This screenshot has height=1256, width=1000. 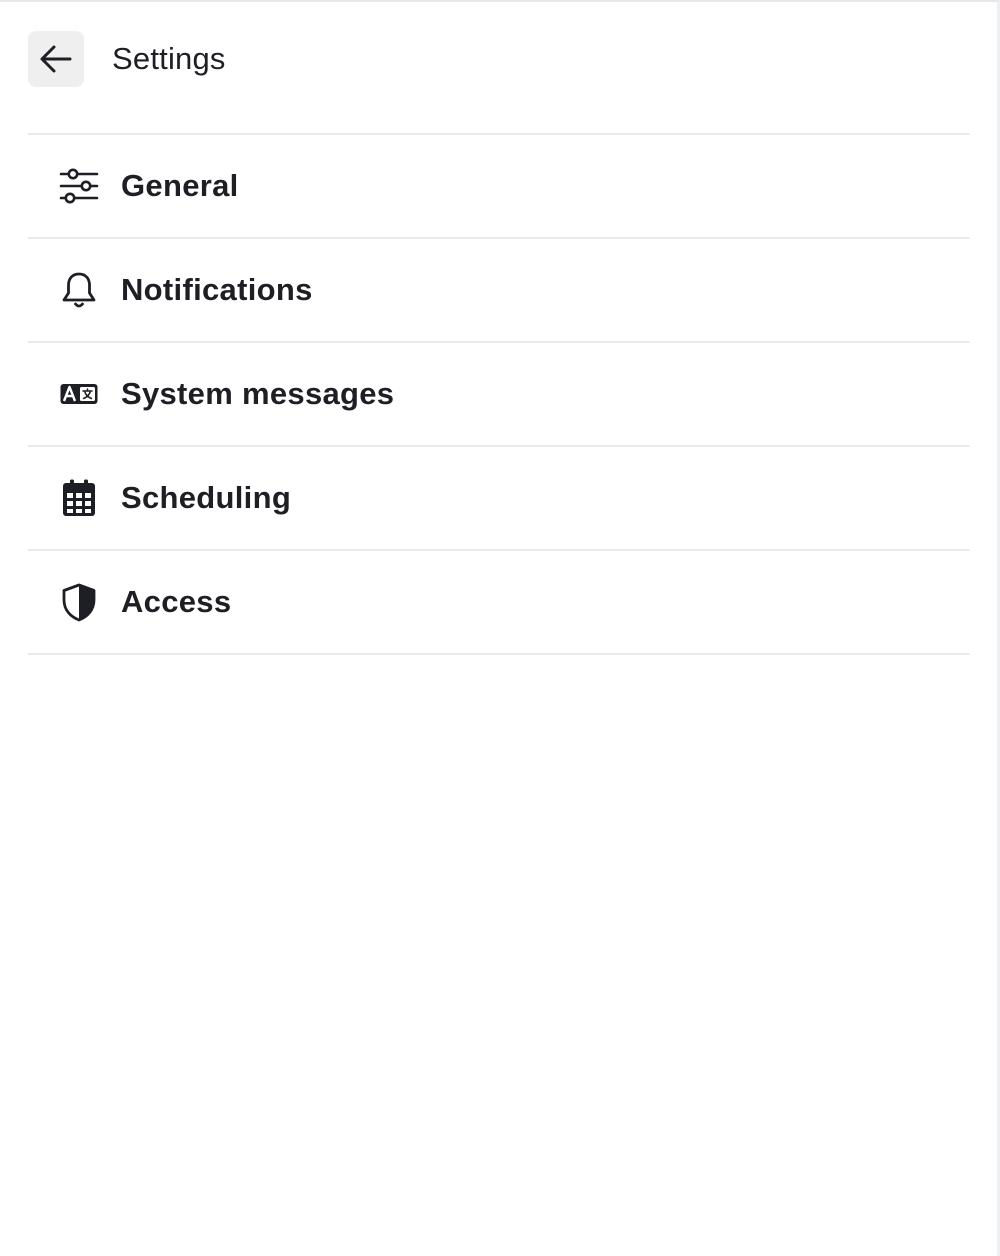 What do you see at coordinates (206, 497) in the screenshot?
I see `menu-item-label: Scheduling` at bounding box center [206, 497].